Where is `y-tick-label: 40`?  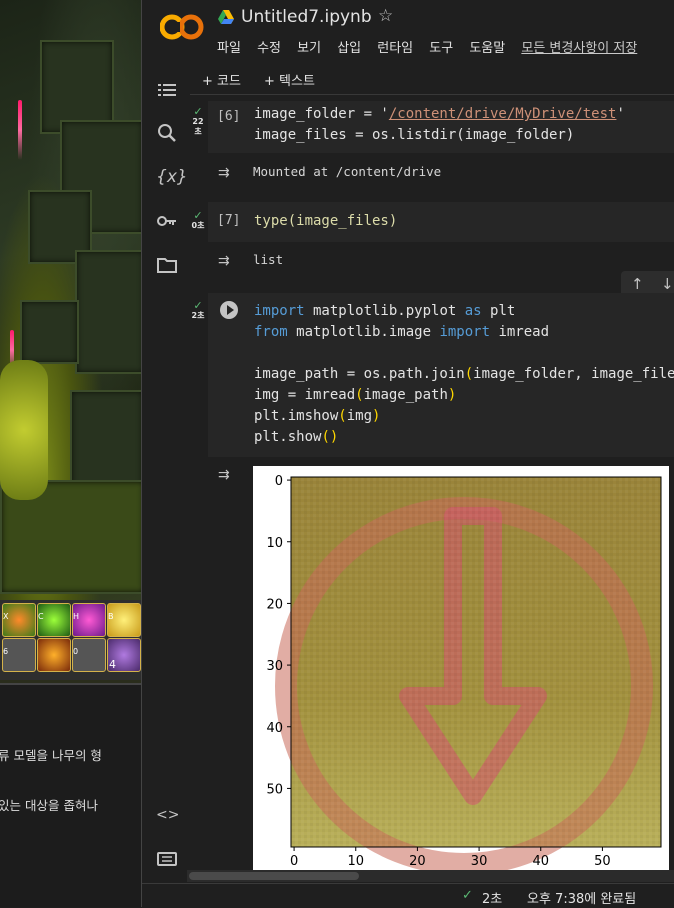 y-tick-label: 40 is located at coordinates (274, 728).